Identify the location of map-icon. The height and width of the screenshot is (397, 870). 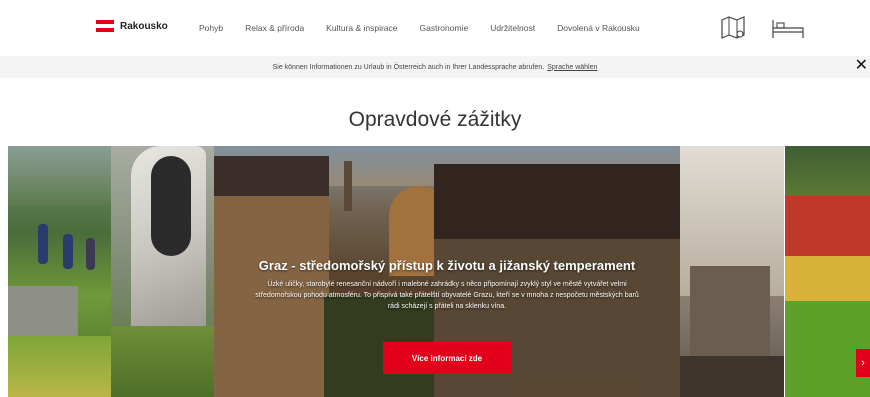
(733, 28).